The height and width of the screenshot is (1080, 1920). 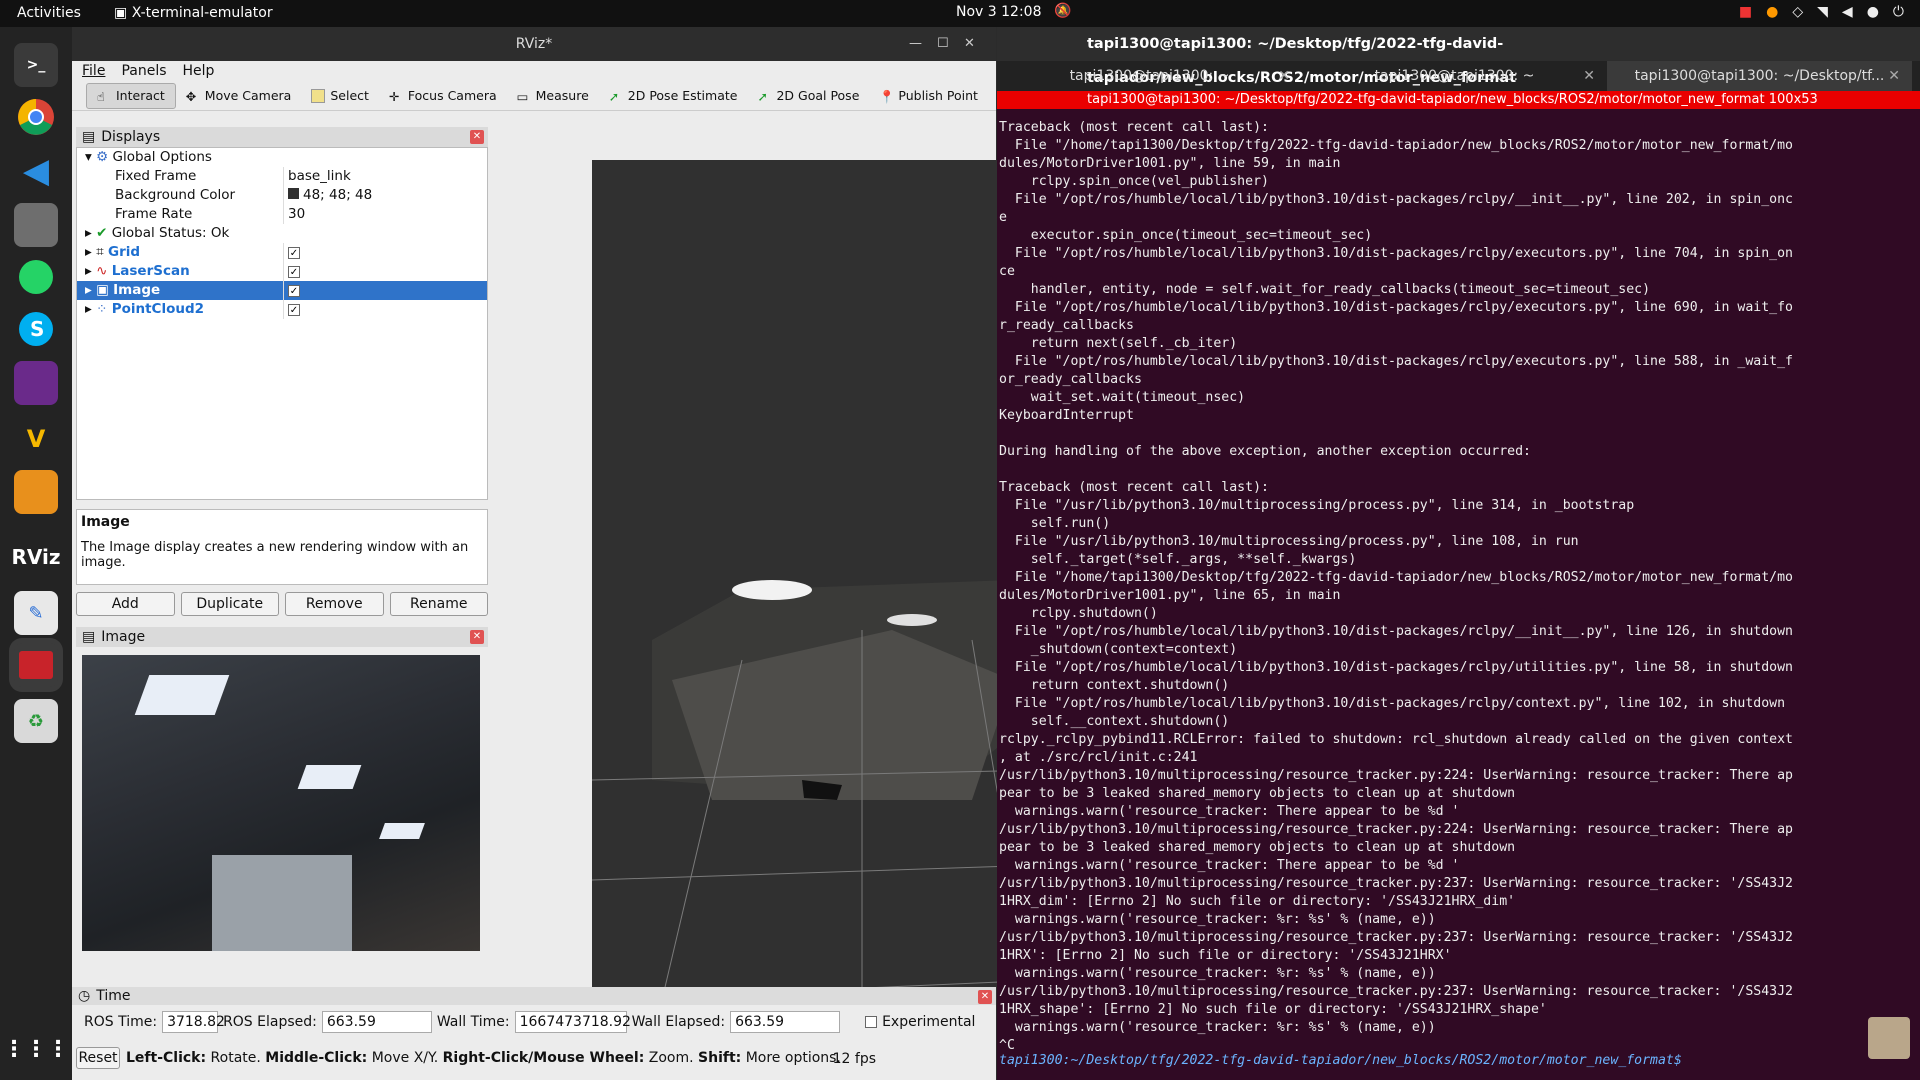 What do you see at coordinates (318, 95) in the screenshot?
I see `select-icon` at bounding box center [318, 95].